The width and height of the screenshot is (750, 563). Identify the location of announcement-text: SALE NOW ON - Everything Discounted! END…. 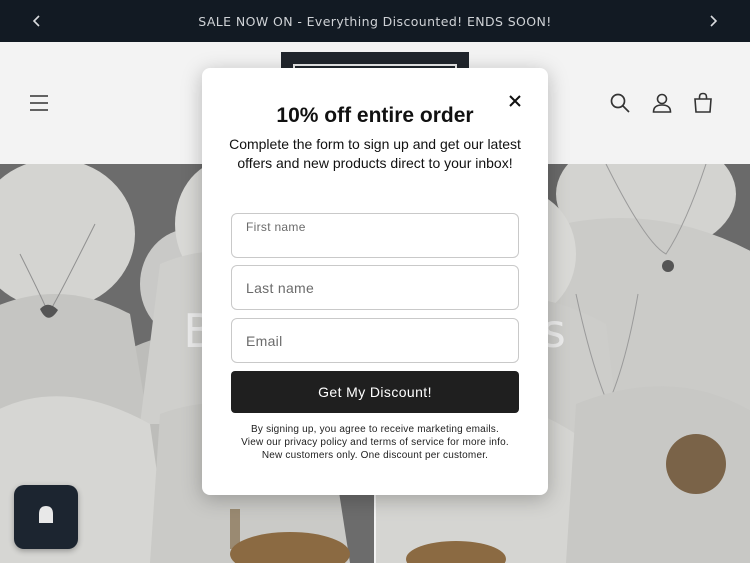
(374, 21).